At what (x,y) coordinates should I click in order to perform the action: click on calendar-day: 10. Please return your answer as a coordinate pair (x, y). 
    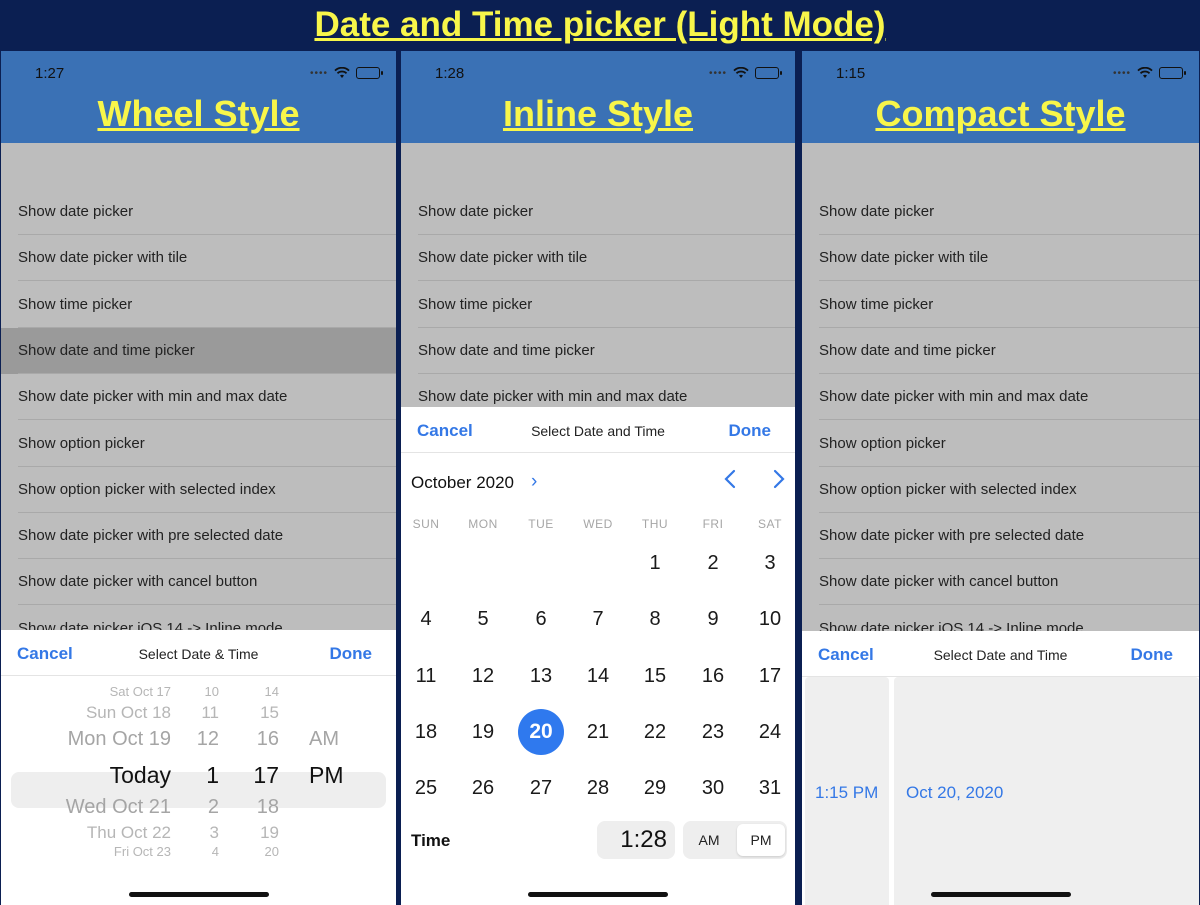
    Looking at the image, I should click on (770, 619).